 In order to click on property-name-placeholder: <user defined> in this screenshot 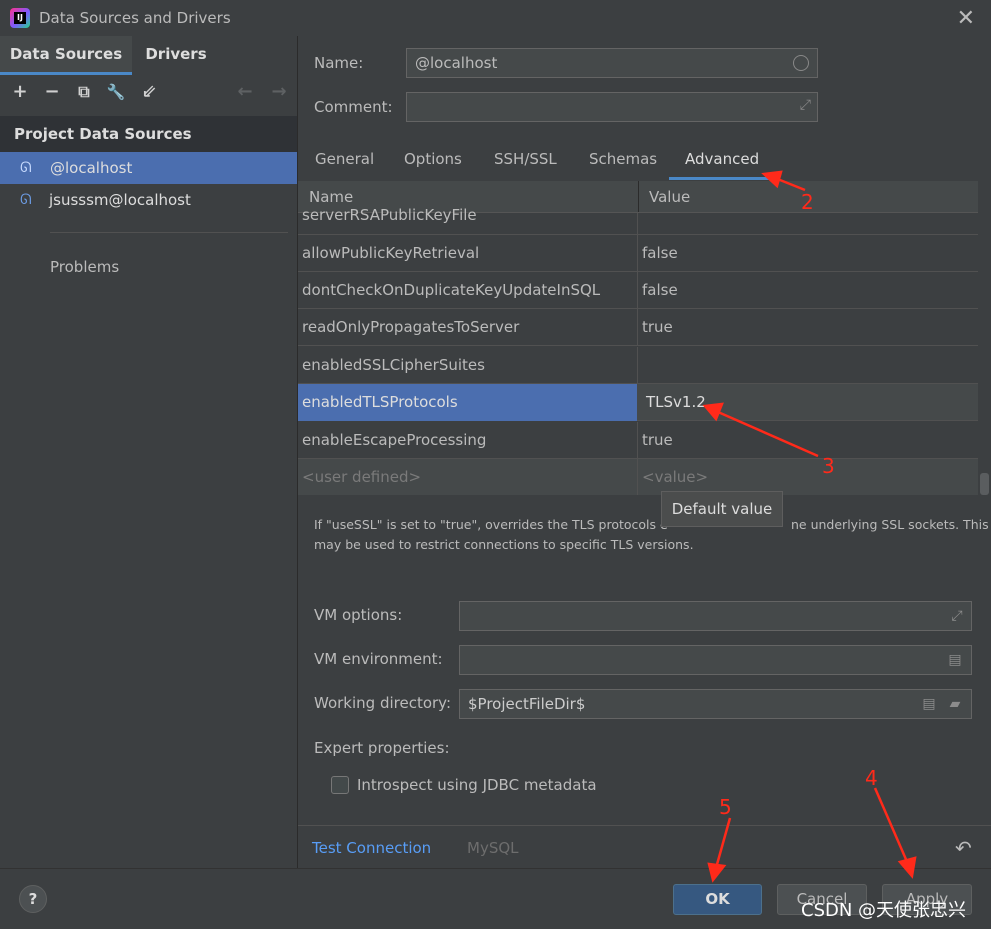, I will do `click(361, 477)`.